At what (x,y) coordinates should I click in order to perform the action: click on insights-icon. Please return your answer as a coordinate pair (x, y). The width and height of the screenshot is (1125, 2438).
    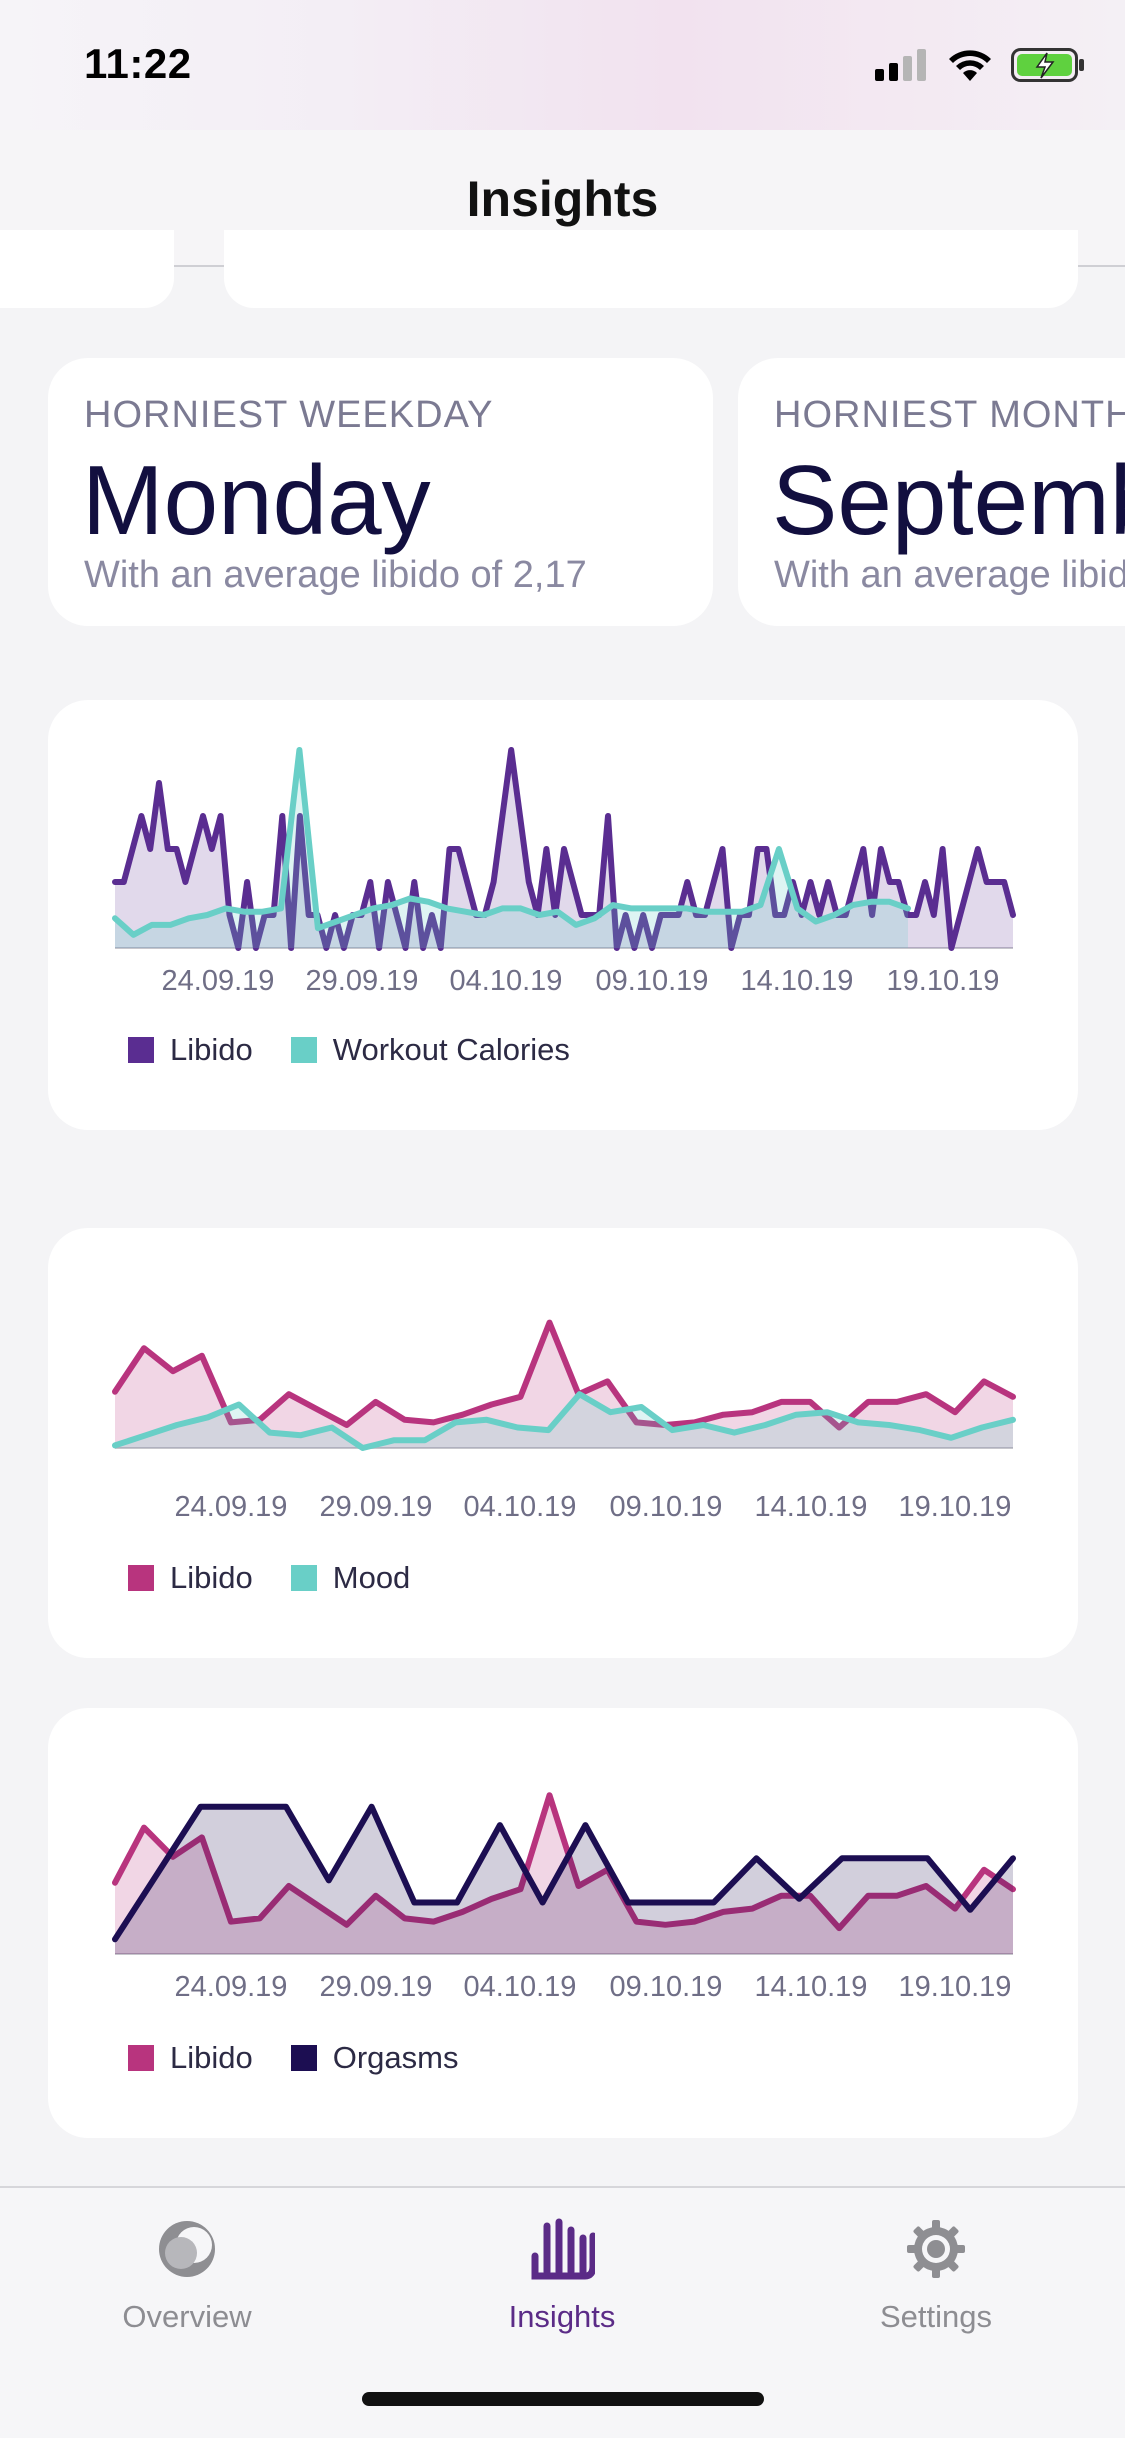
    Looking at the image, I should click on (564, 2249).